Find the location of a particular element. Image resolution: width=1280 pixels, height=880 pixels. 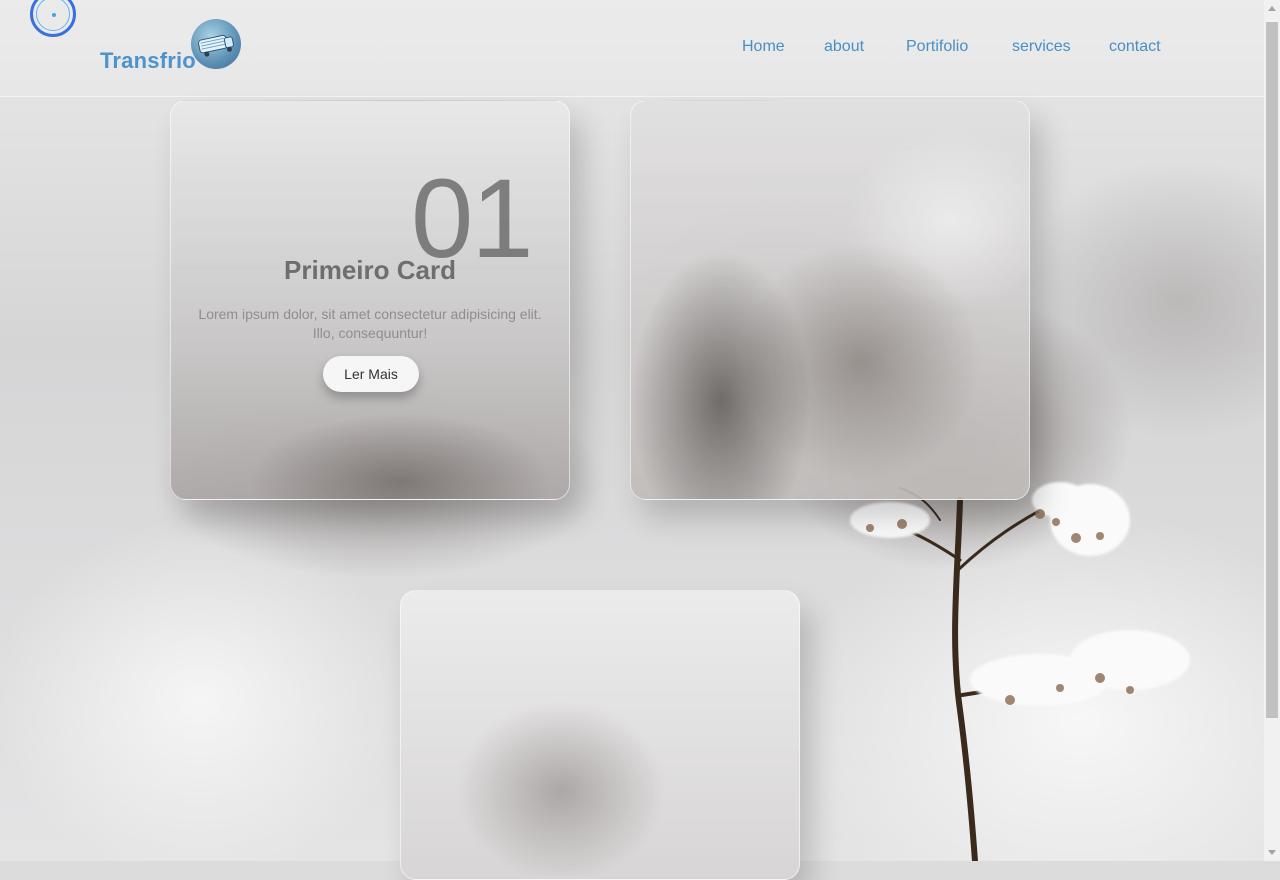

read-more-button: Ler Mais is located at coordinates (371, 374).